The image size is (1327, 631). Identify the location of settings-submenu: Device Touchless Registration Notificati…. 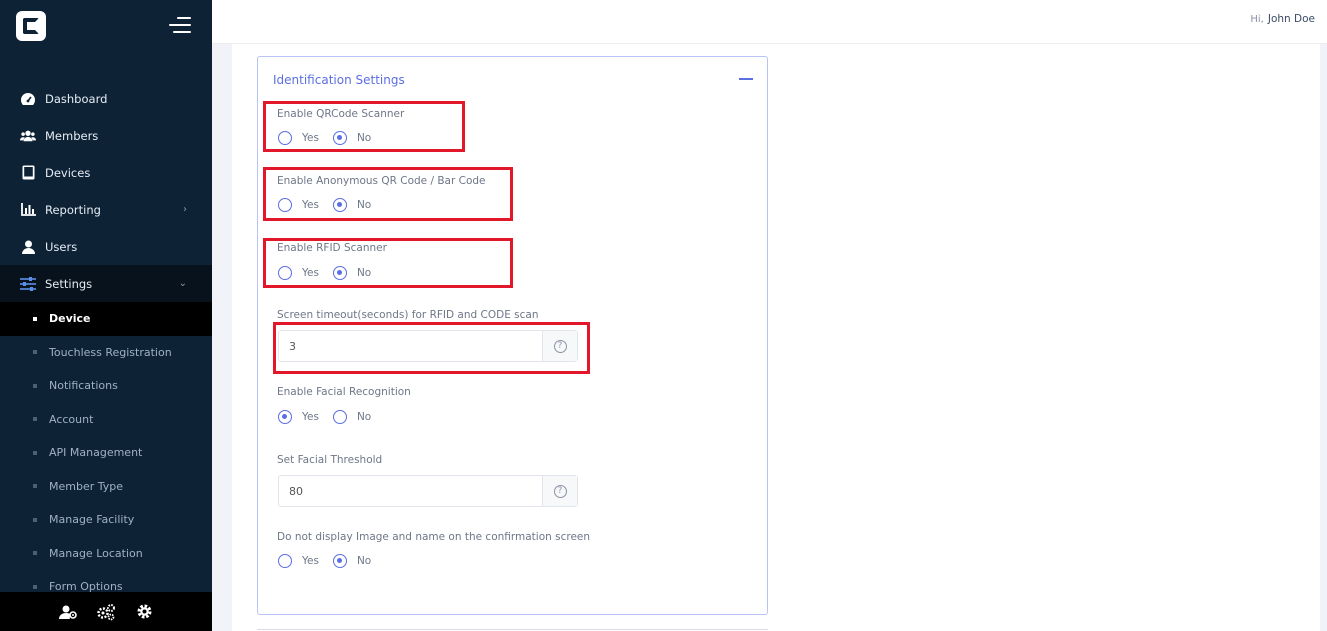
(106, 453).